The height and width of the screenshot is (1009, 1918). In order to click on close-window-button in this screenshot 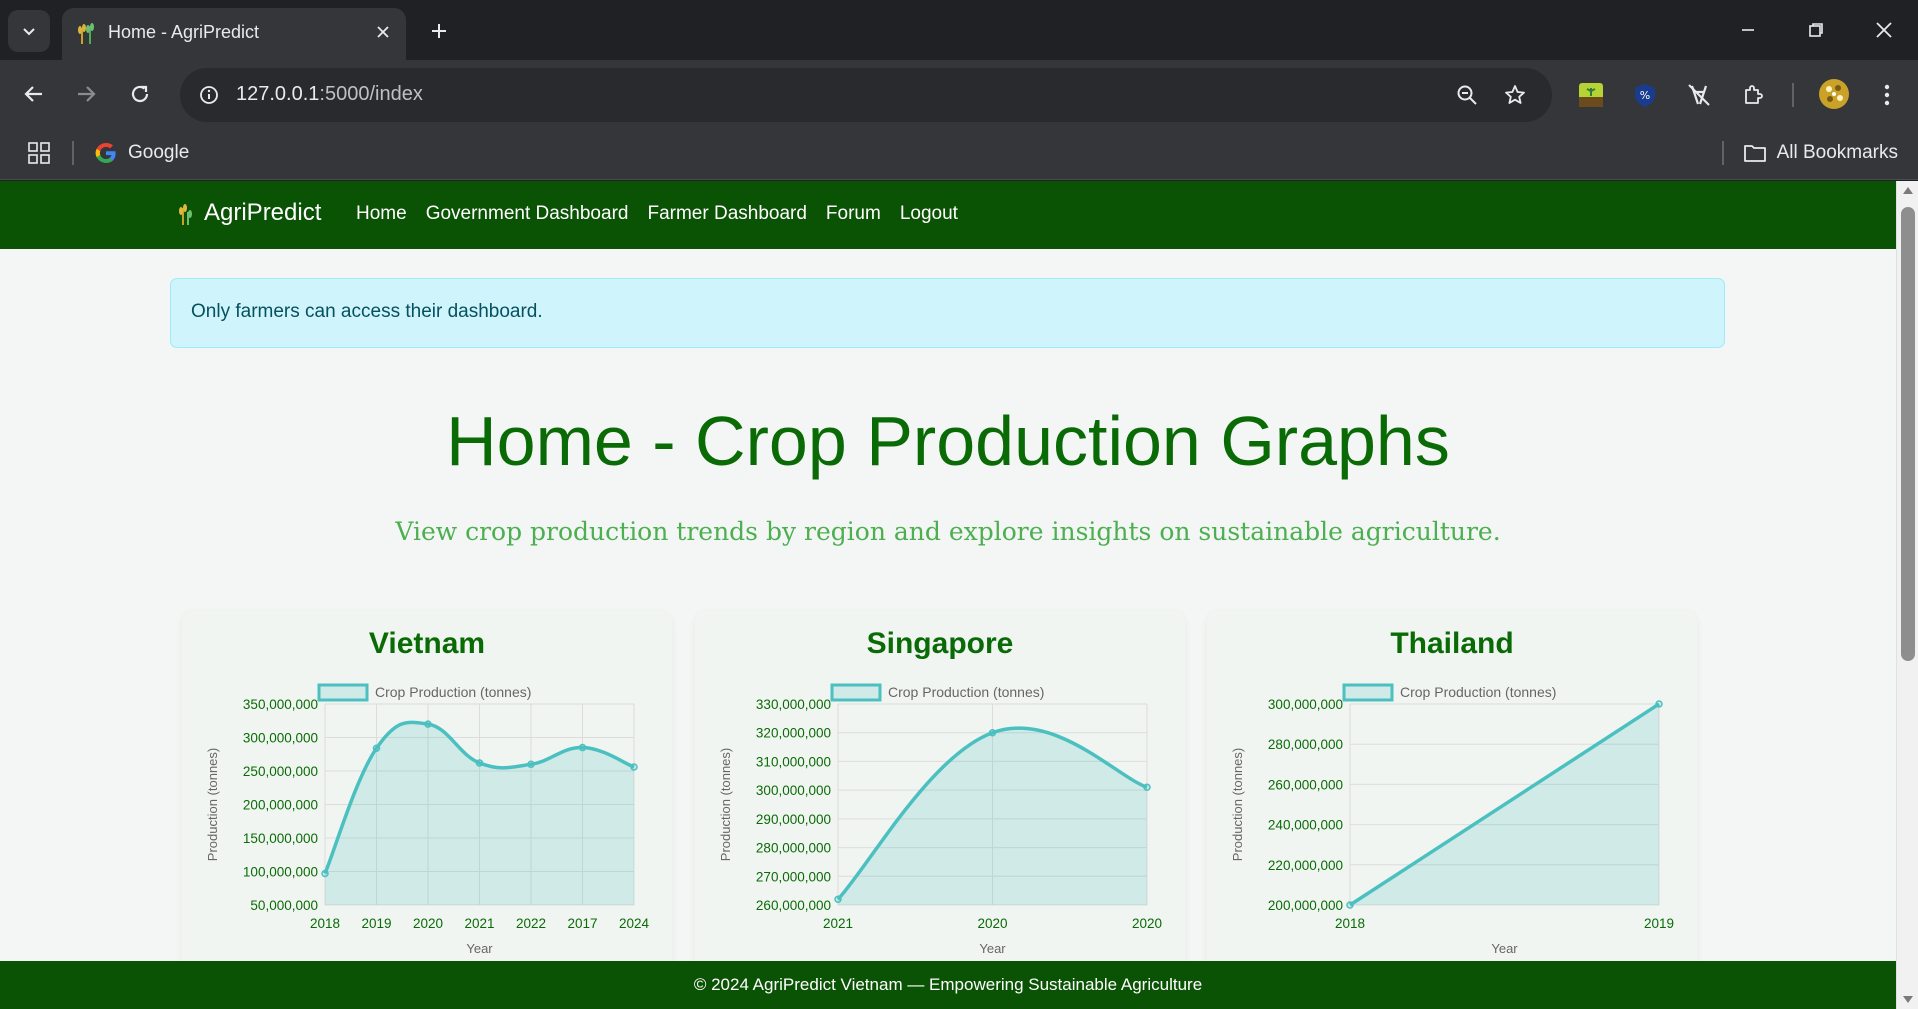, I will do `click(1884, 30)`.